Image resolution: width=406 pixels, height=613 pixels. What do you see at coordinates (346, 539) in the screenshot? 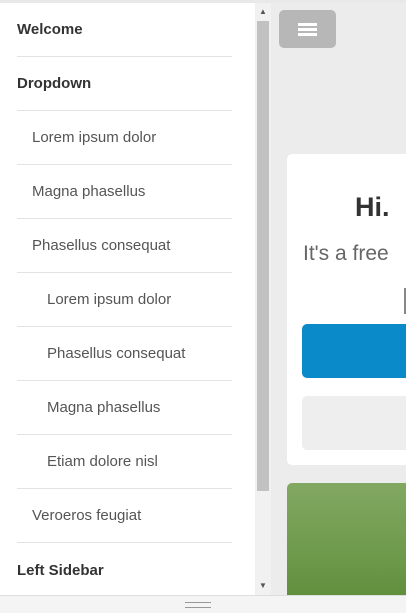
I see `hero-image` at bounding box center [346, 539].